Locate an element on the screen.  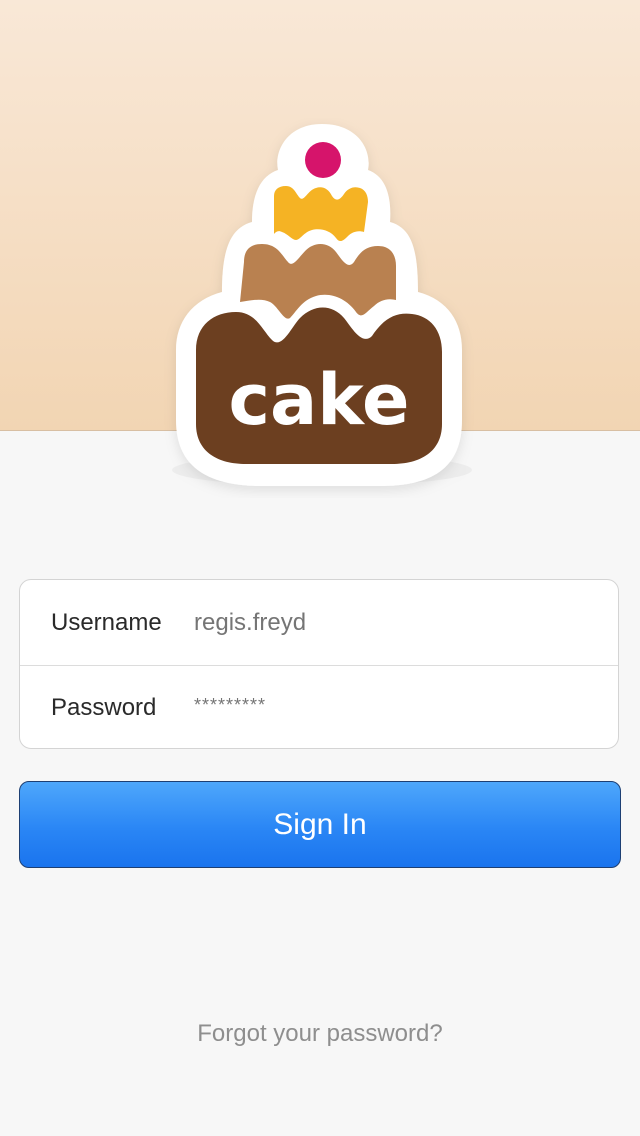
forgot-password-link: Forgot your password? is located at coordinates (320, 1034).